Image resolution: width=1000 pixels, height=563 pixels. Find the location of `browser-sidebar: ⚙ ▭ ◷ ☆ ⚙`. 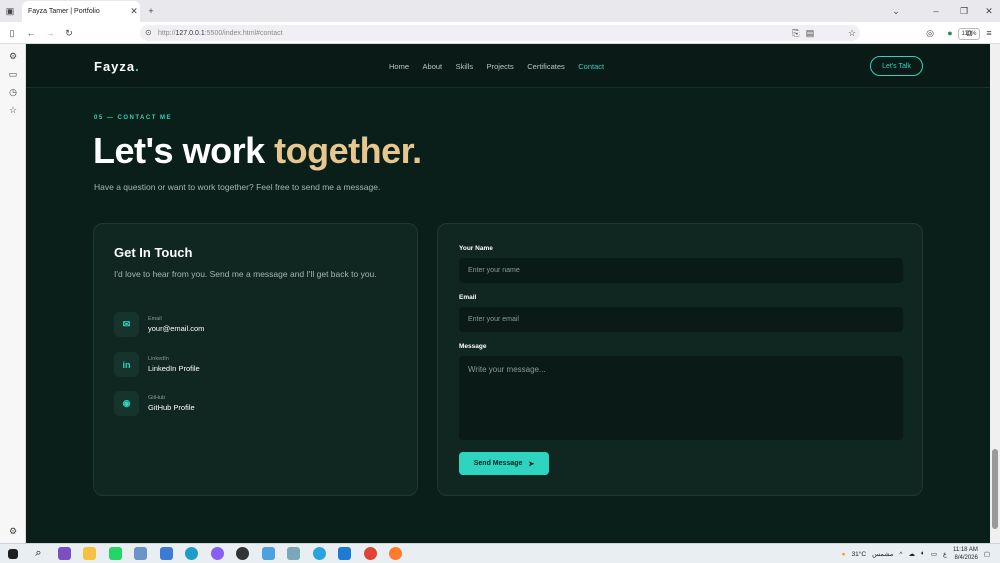

browser-sidebar: ⚙ ▭ ◷ ☆ ⚙ is located at coordinates (13, 293).